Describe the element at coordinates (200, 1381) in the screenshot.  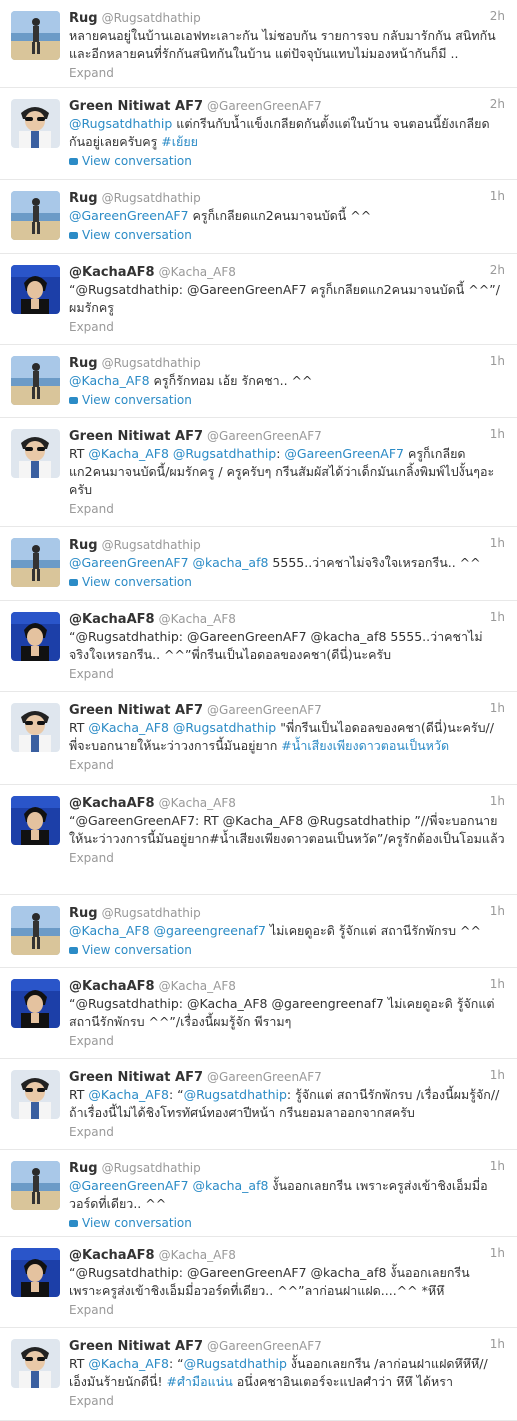
I see `tweet-link: #ศำมือแน่น` at that location.